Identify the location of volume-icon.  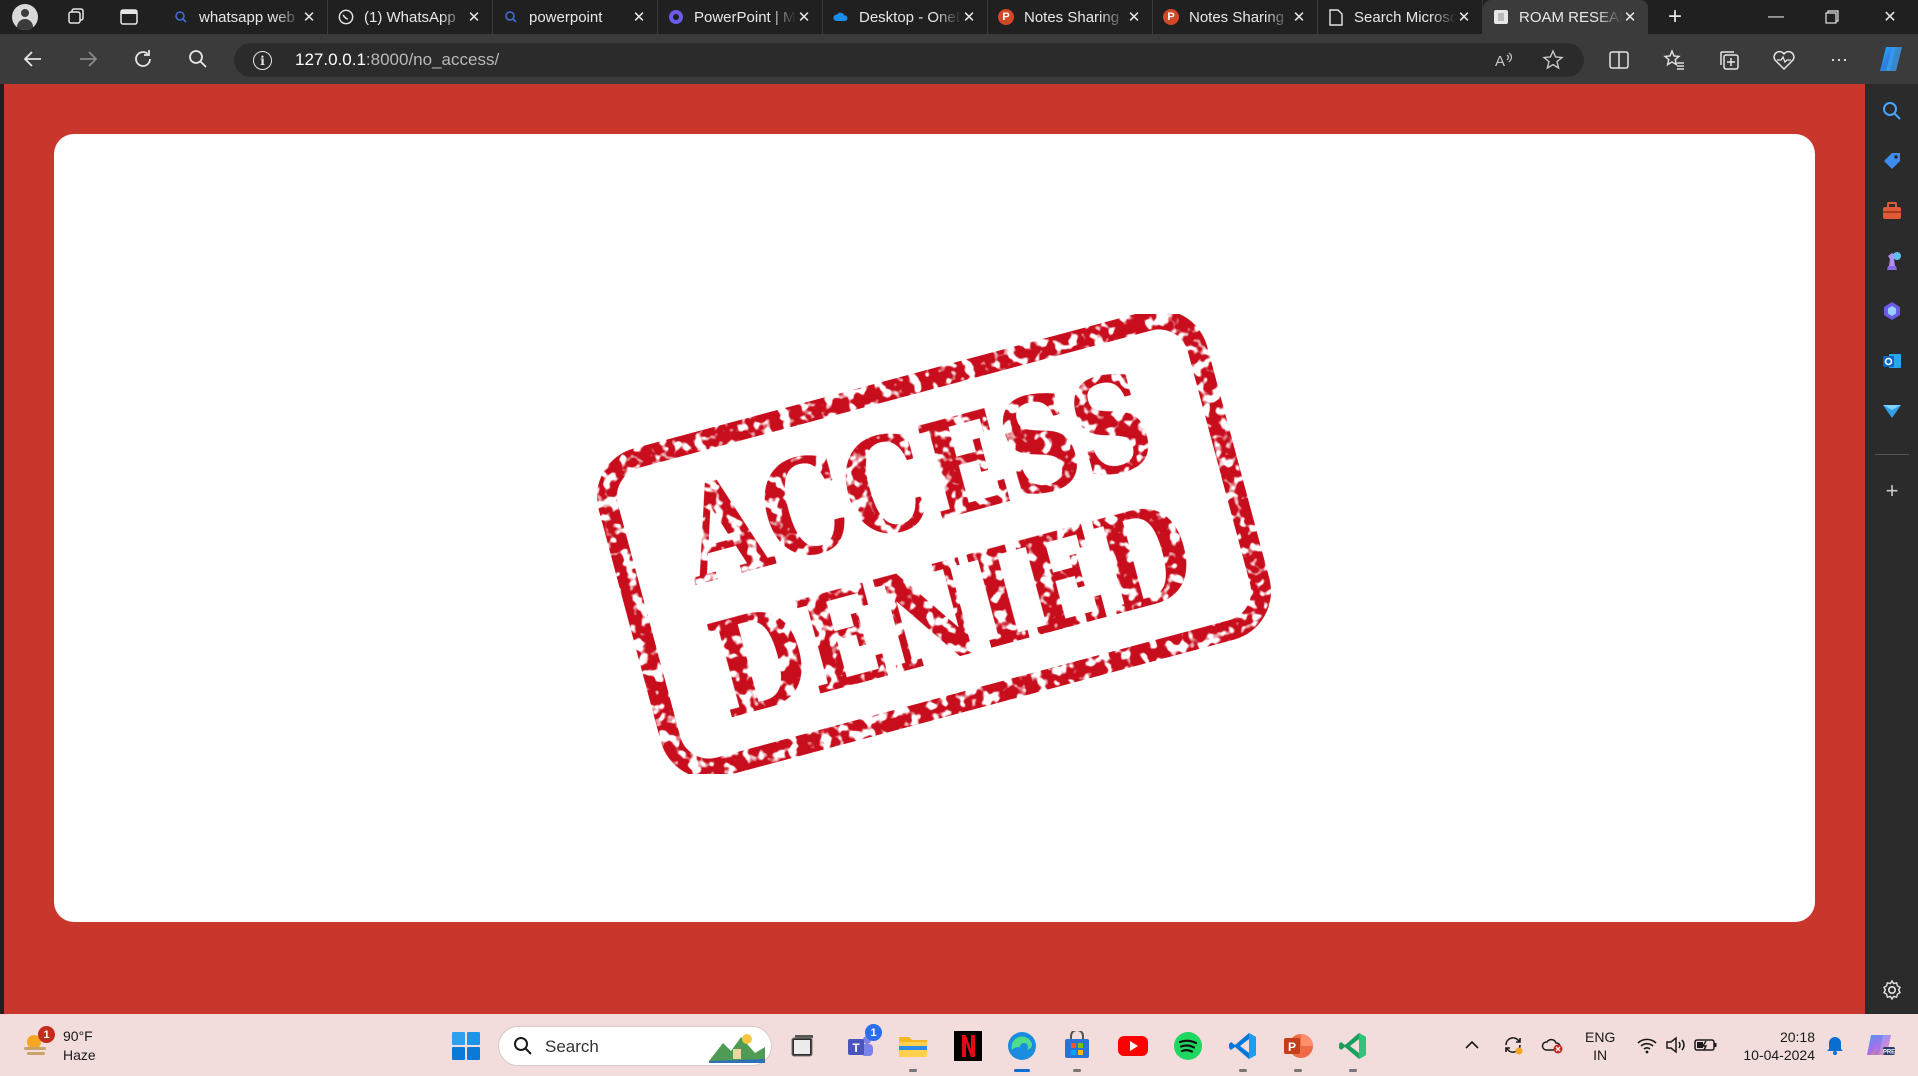
(1676, 1045).